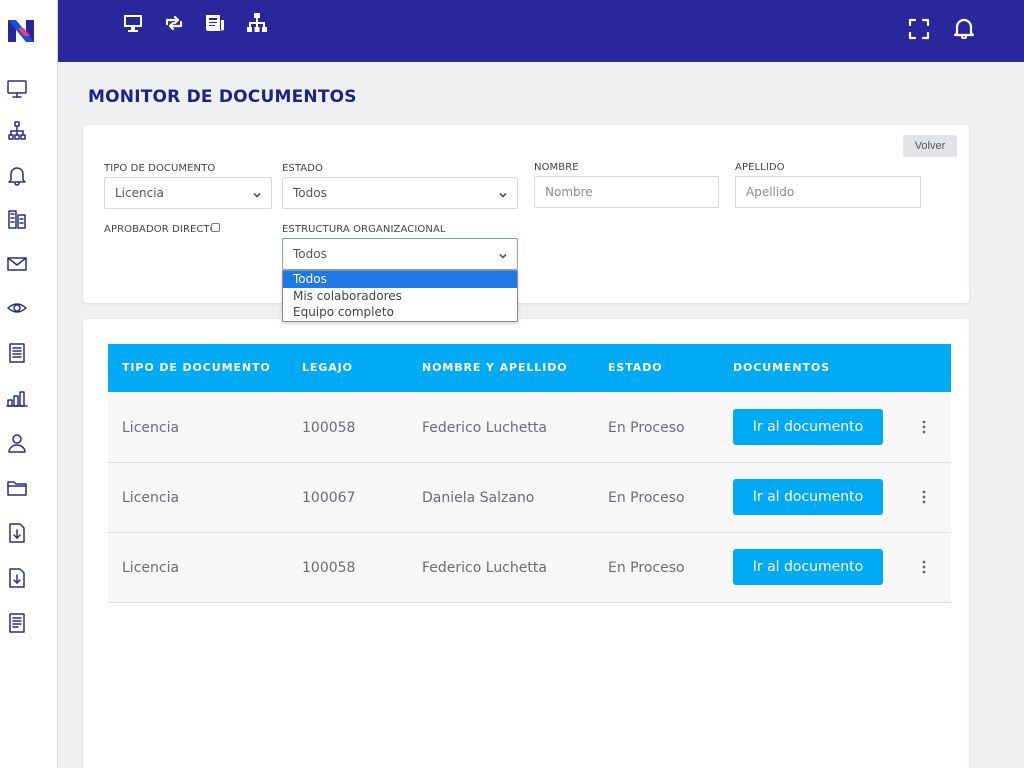  What do you see at coordinates (310, 193) in the screenshot?
I see `estado-value: Todos` at bounding box center [310, 193].